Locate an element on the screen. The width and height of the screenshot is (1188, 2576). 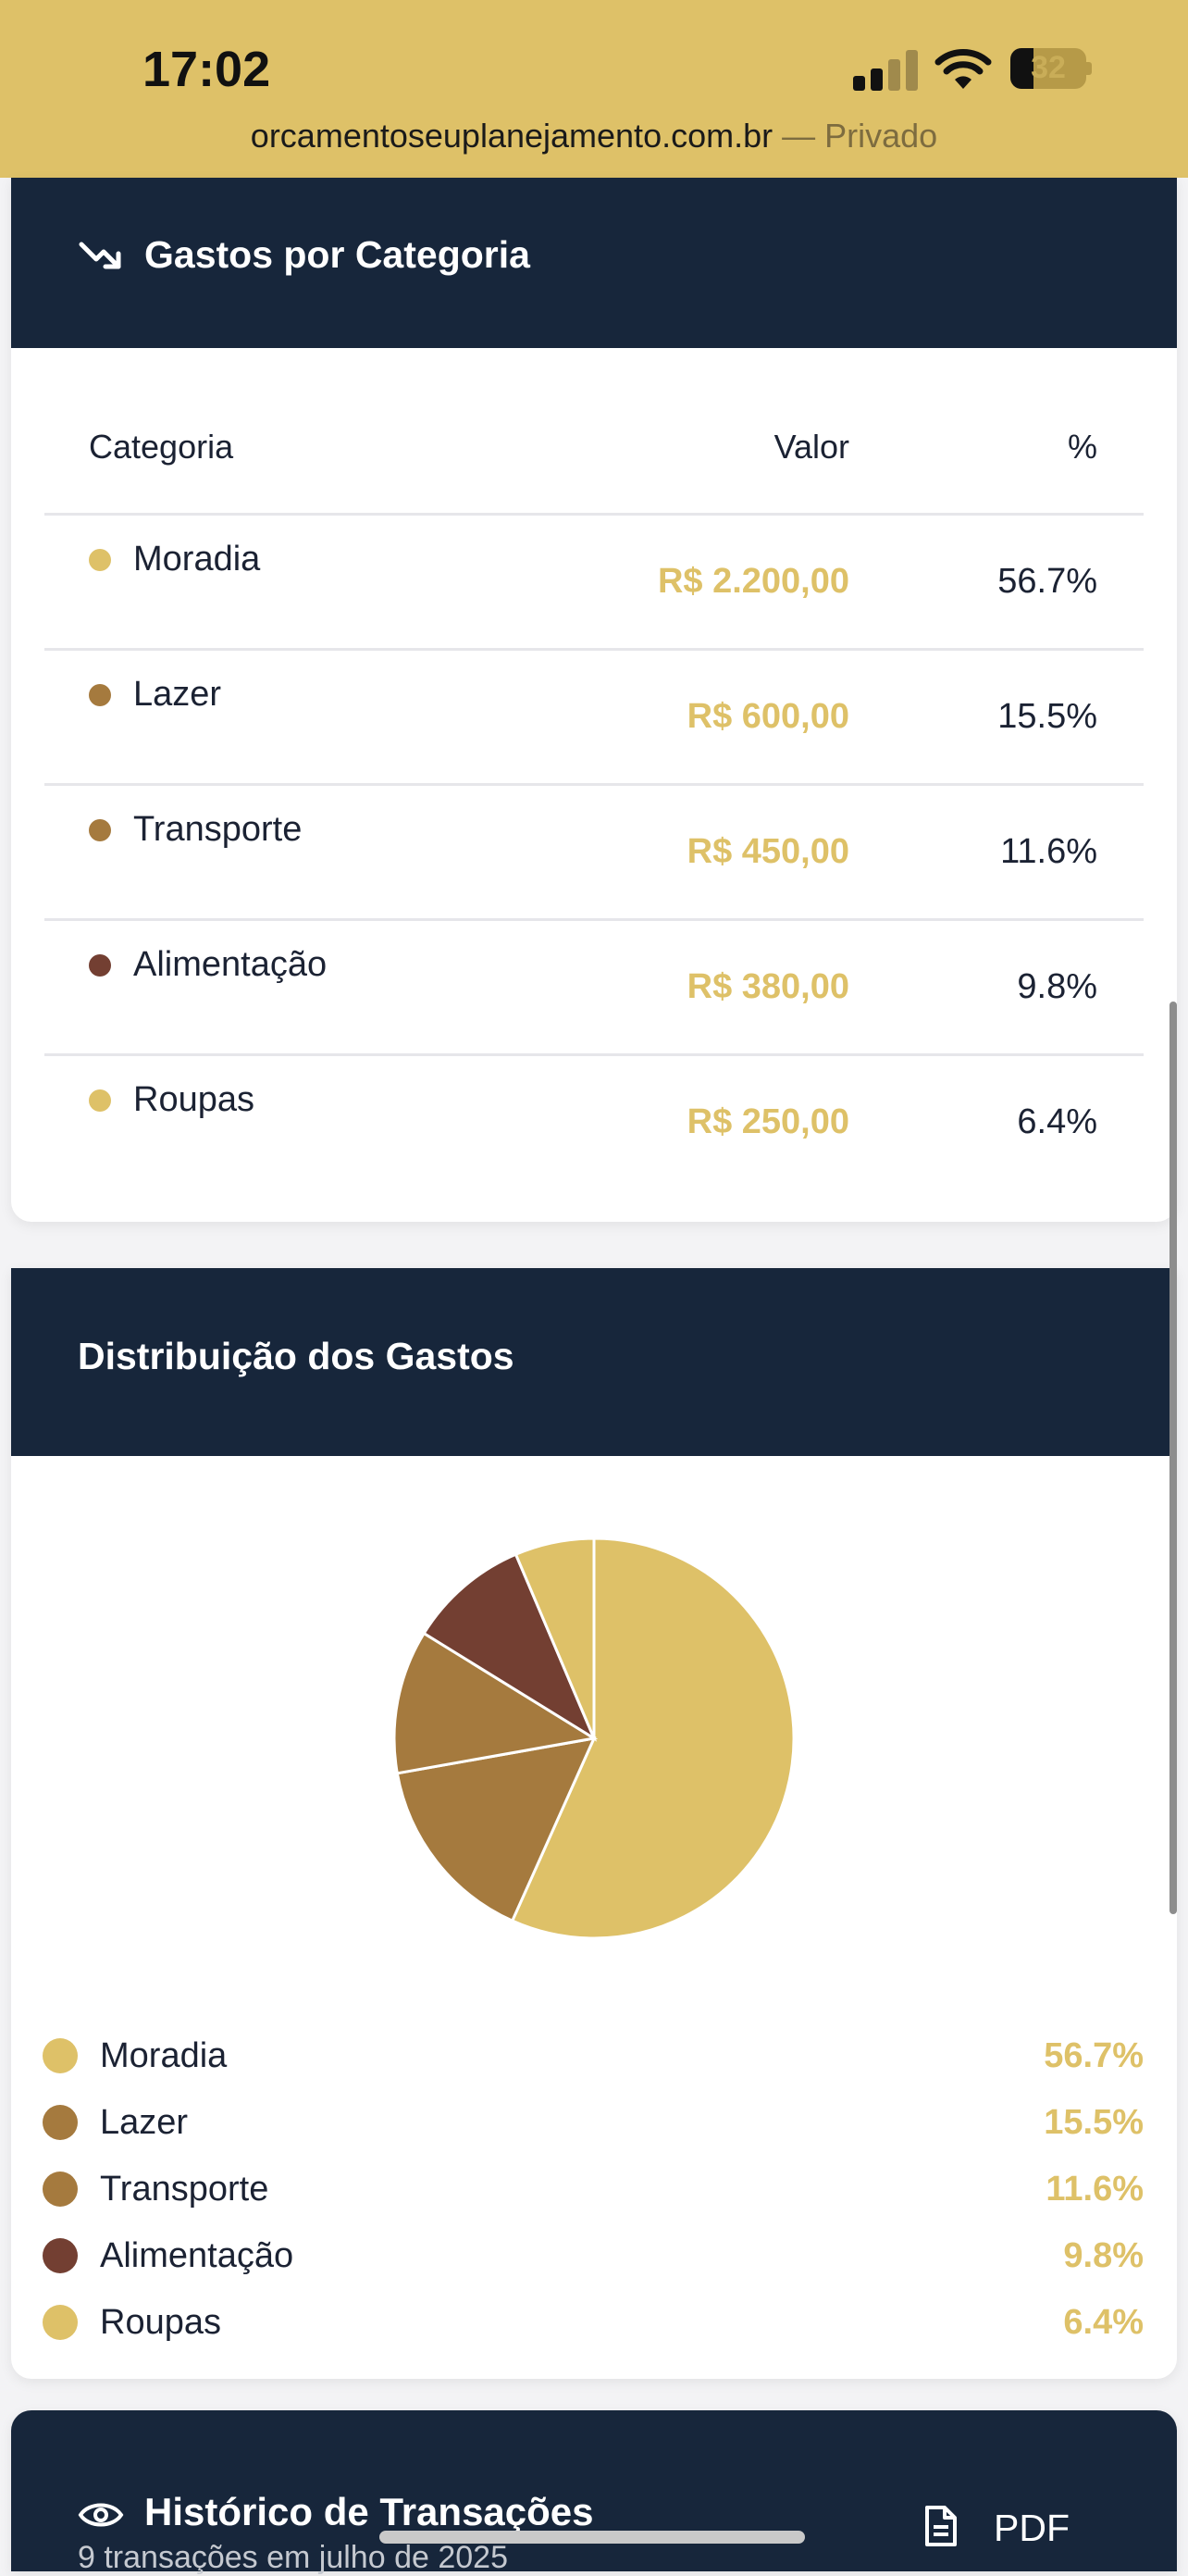
category-name: Roupas is located at coordinates (194, 1099).